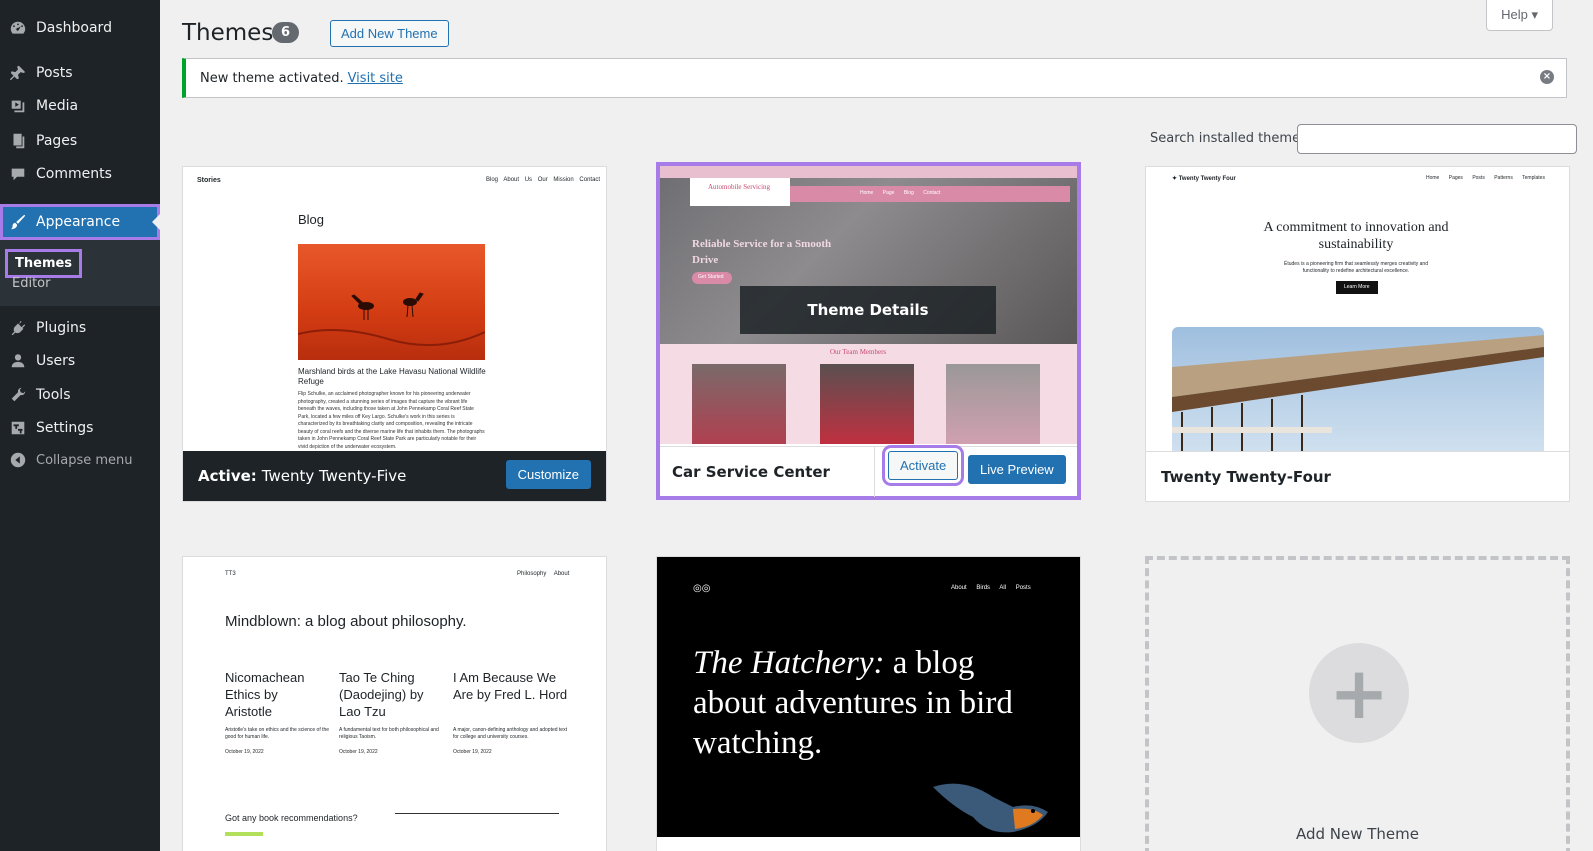 The image size is (1593, 851). Describe the element at coordinates (18, 28) in the screenshot. I see `dashboard-icon` at that location.